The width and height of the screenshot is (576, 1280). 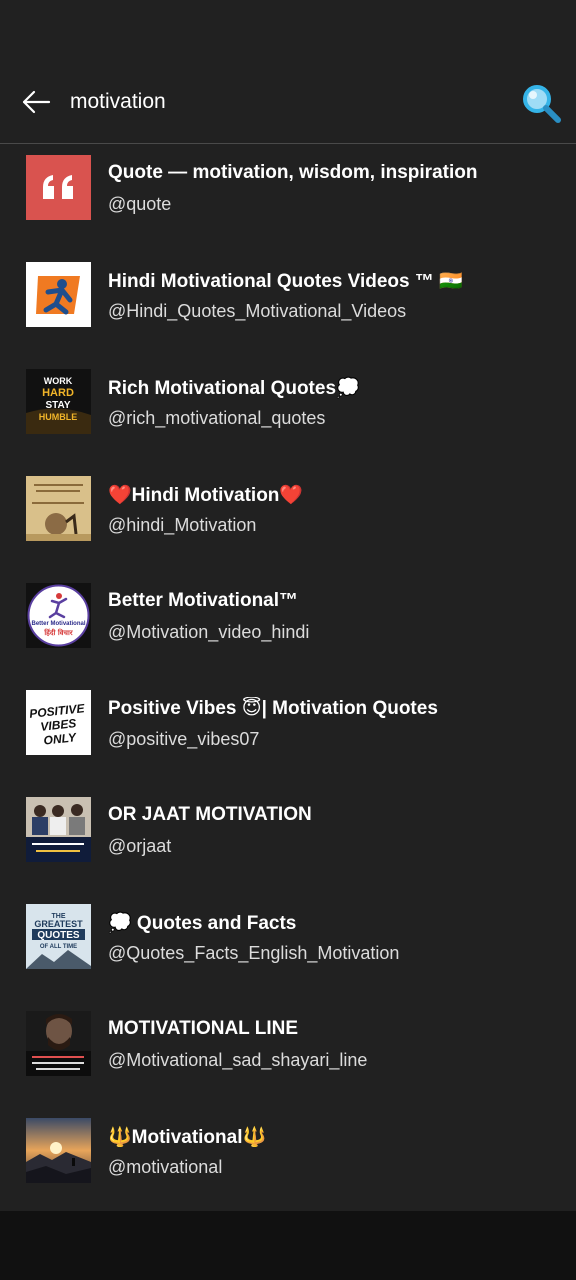 I want to click on avatar-text: Better Motivational, so click(x=58, y=624).